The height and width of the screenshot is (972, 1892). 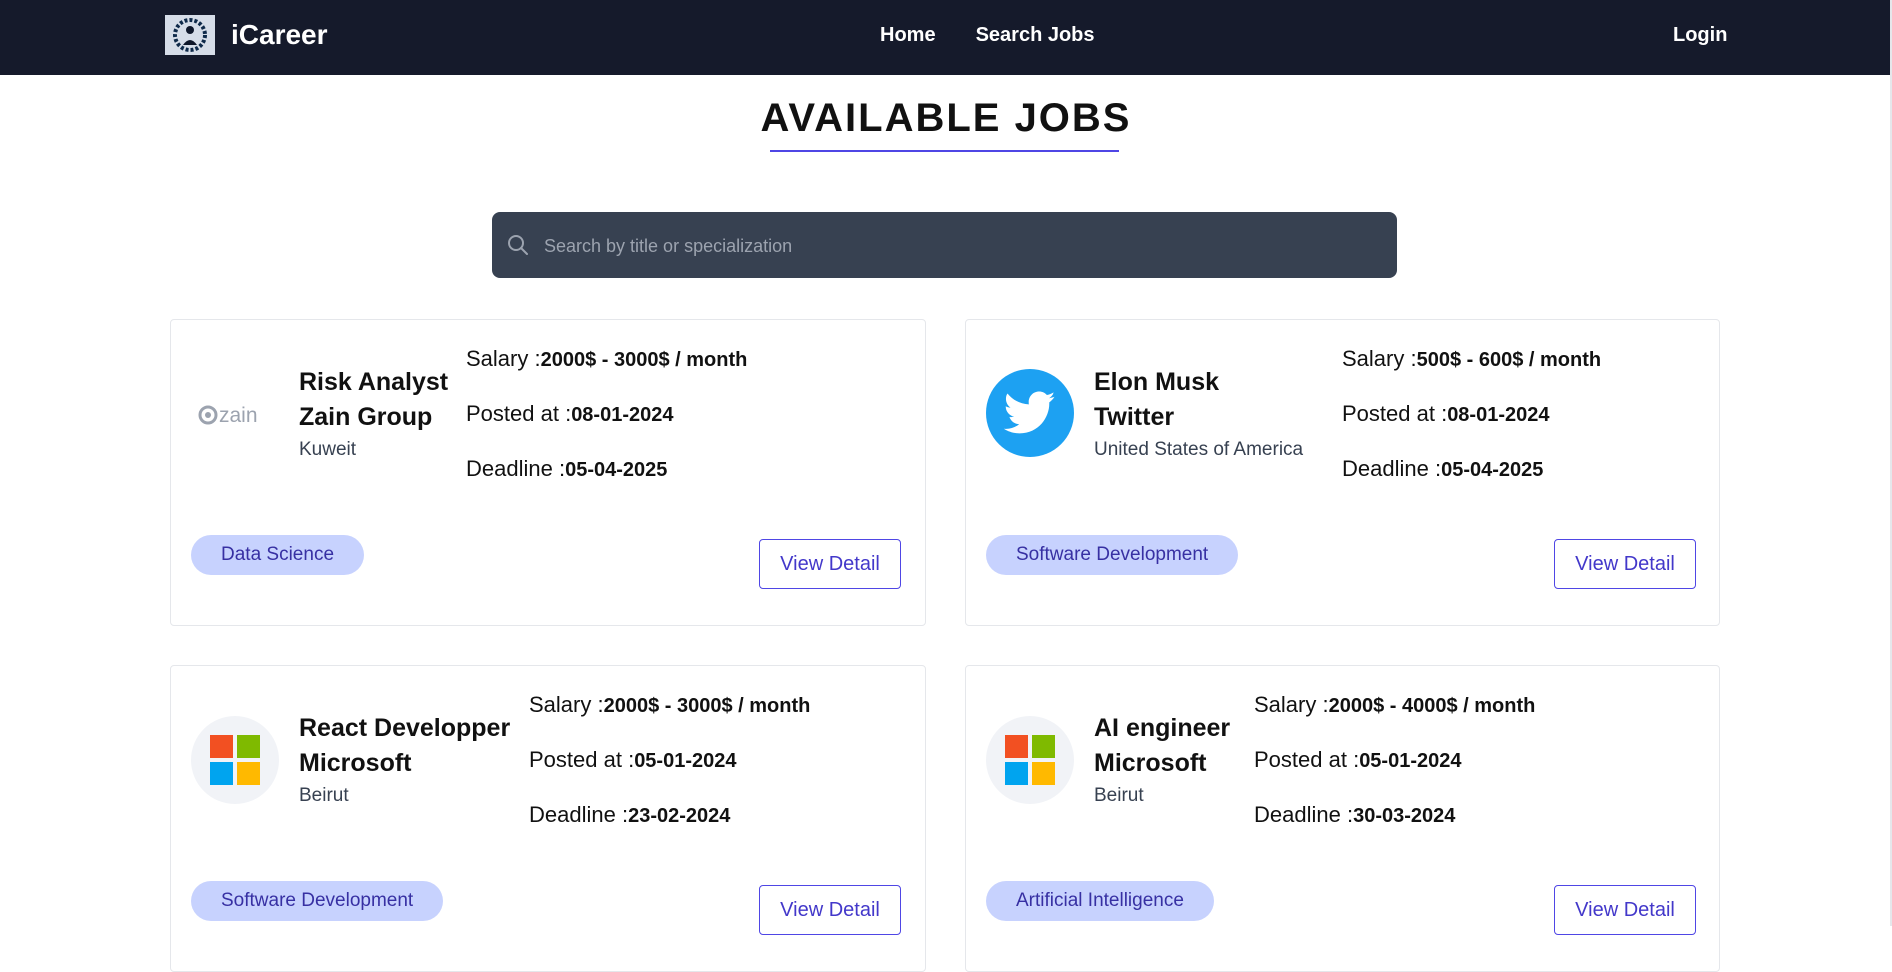 What do you see at coordinates (1162, 728) in the screenshot?
I see `job-position: AI engineer` at bounding box center [1162, 728].